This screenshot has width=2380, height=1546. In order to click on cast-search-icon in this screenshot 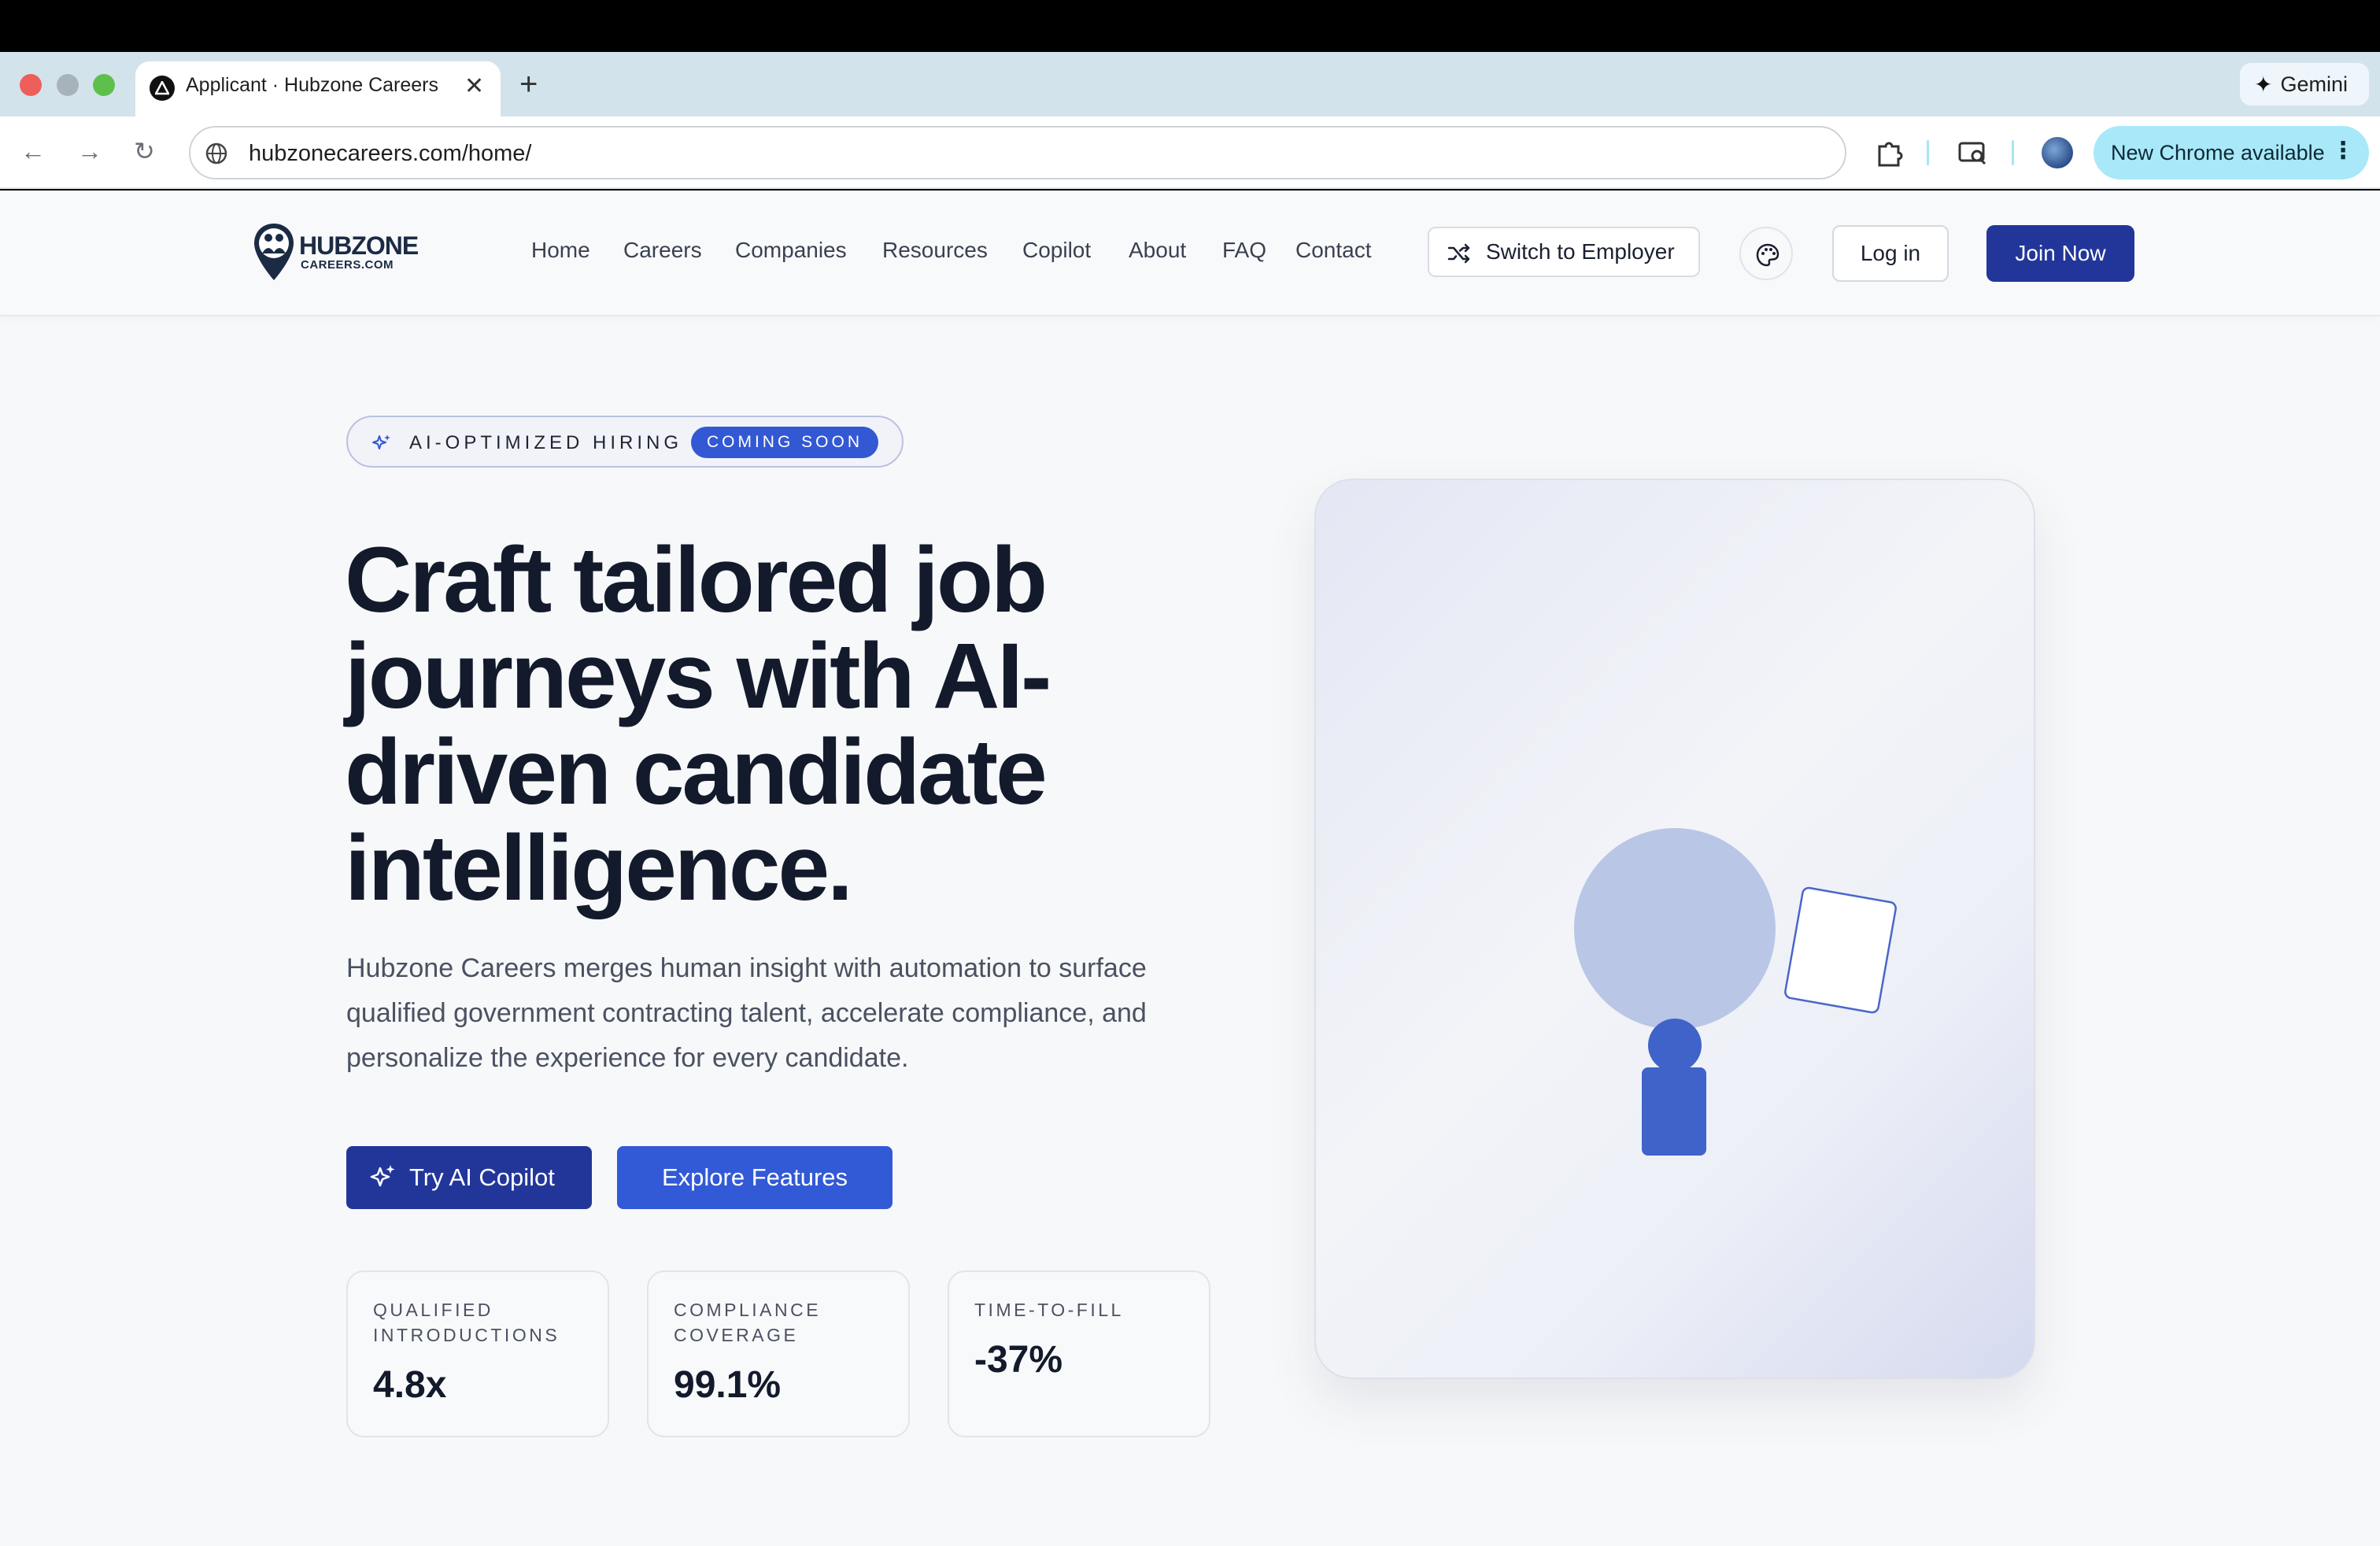, I will do `click(1972, 152)`.